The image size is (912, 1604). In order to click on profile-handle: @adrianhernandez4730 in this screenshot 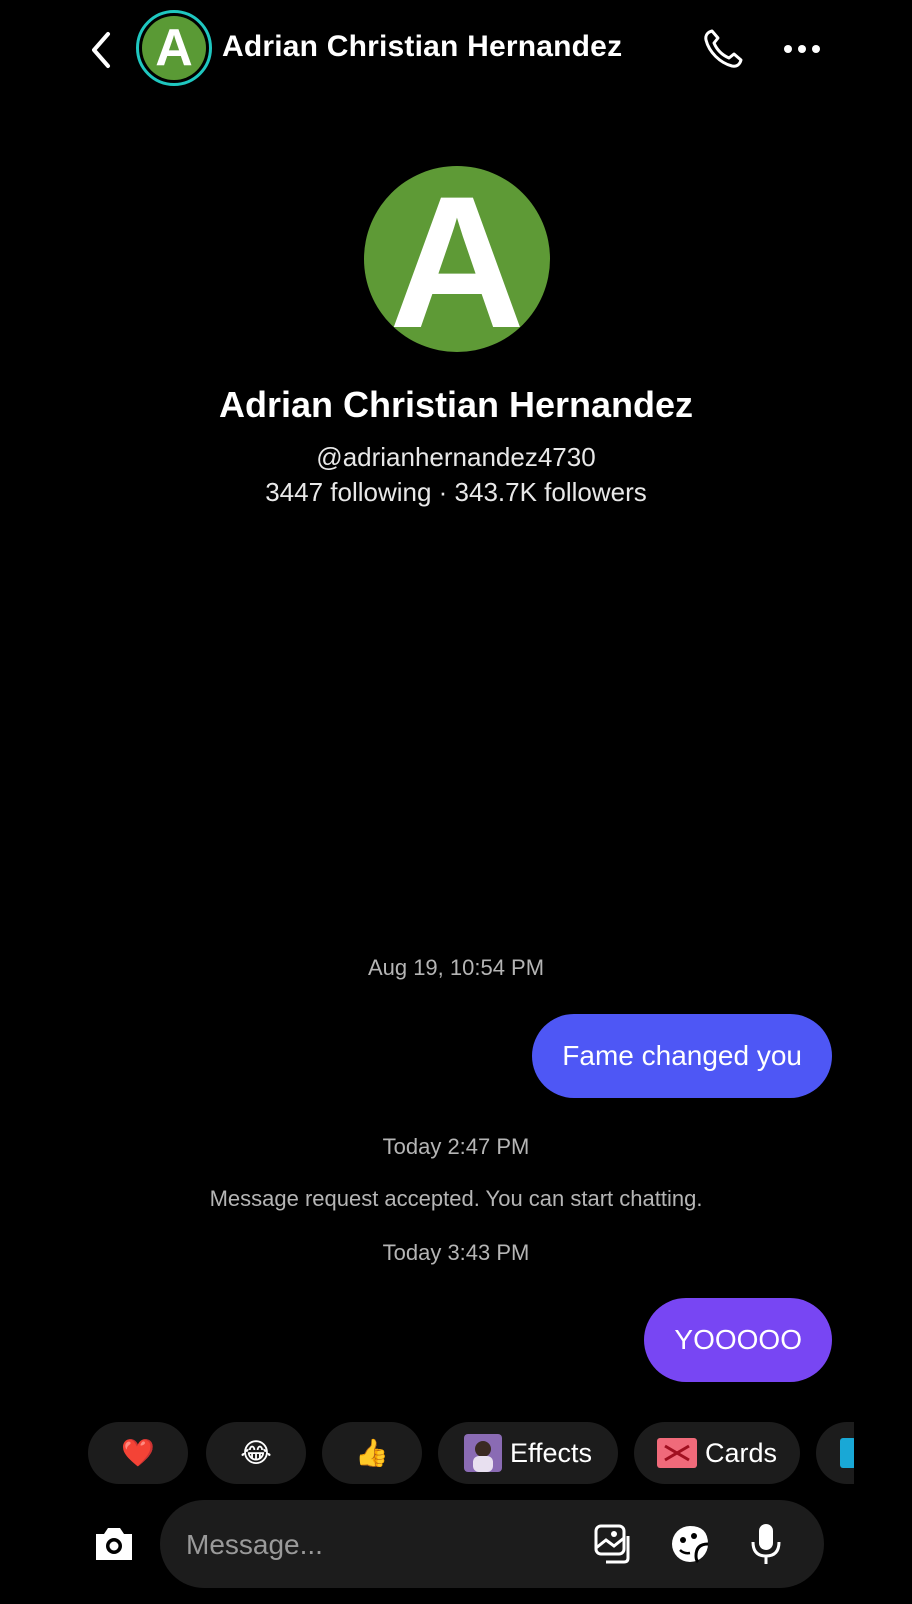, I will do `click(456, 457)`.